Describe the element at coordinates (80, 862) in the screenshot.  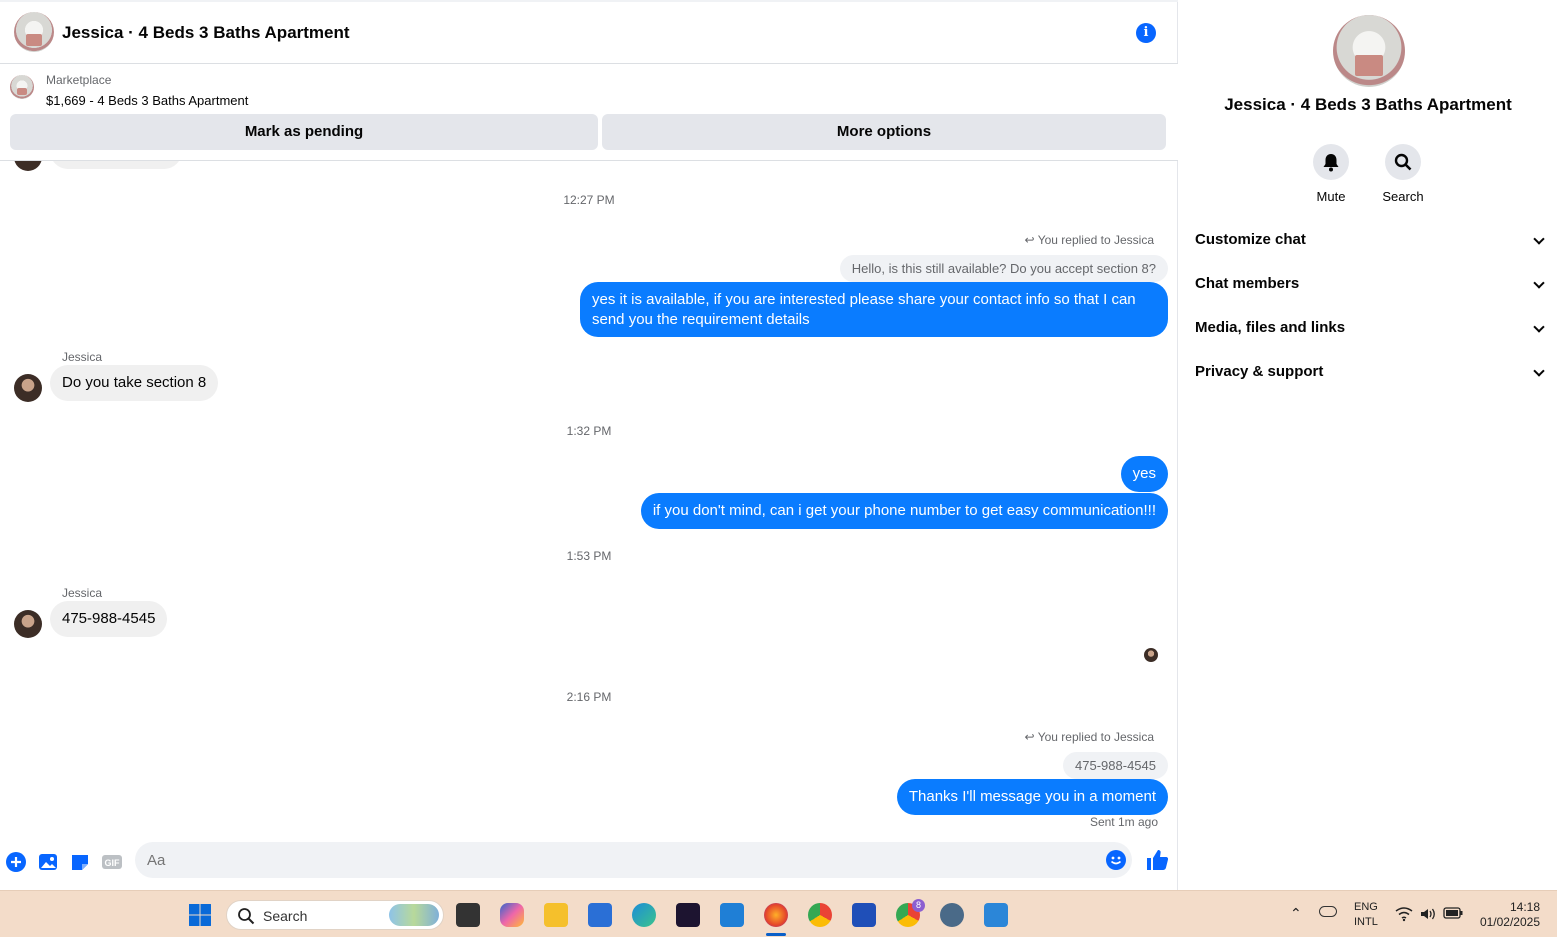
I see `sticker-icon` at that location.